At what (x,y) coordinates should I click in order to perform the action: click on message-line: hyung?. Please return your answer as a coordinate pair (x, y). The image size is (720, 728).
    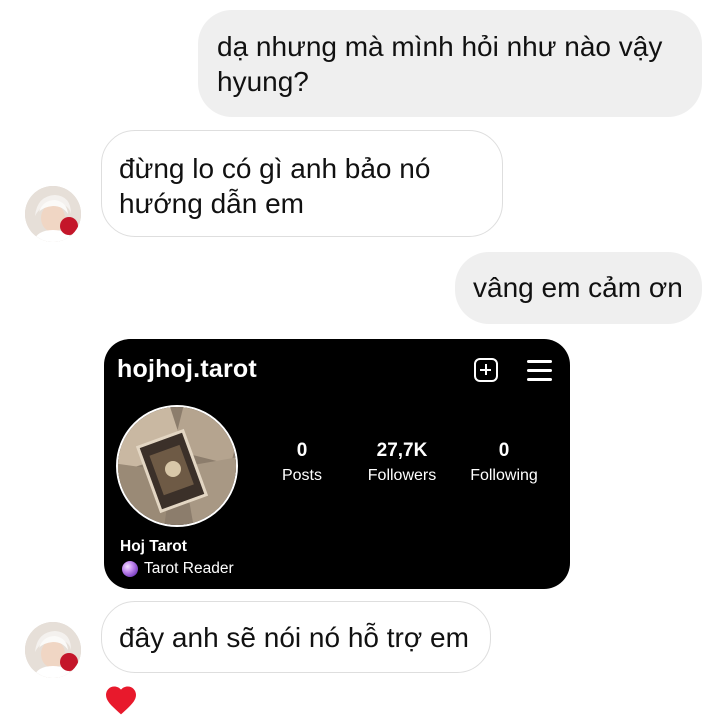
    Looking at the image, I should click on (263, 81).